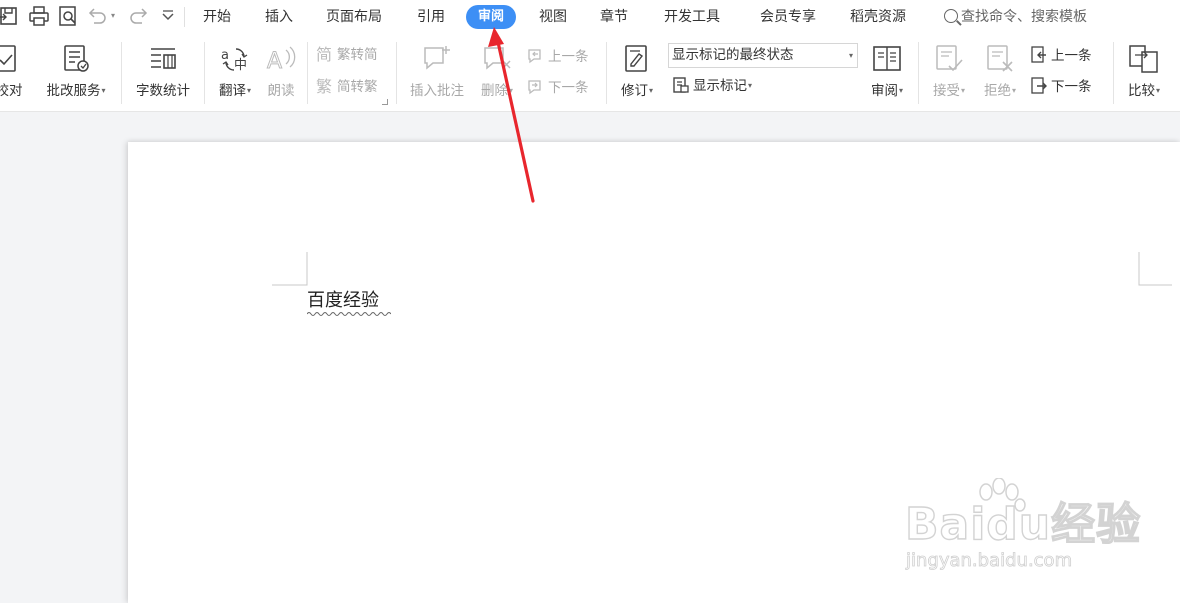 The width and height of the screenshot is (1180, 603). I want to click on tab-references: 引用, so click(431, 17).